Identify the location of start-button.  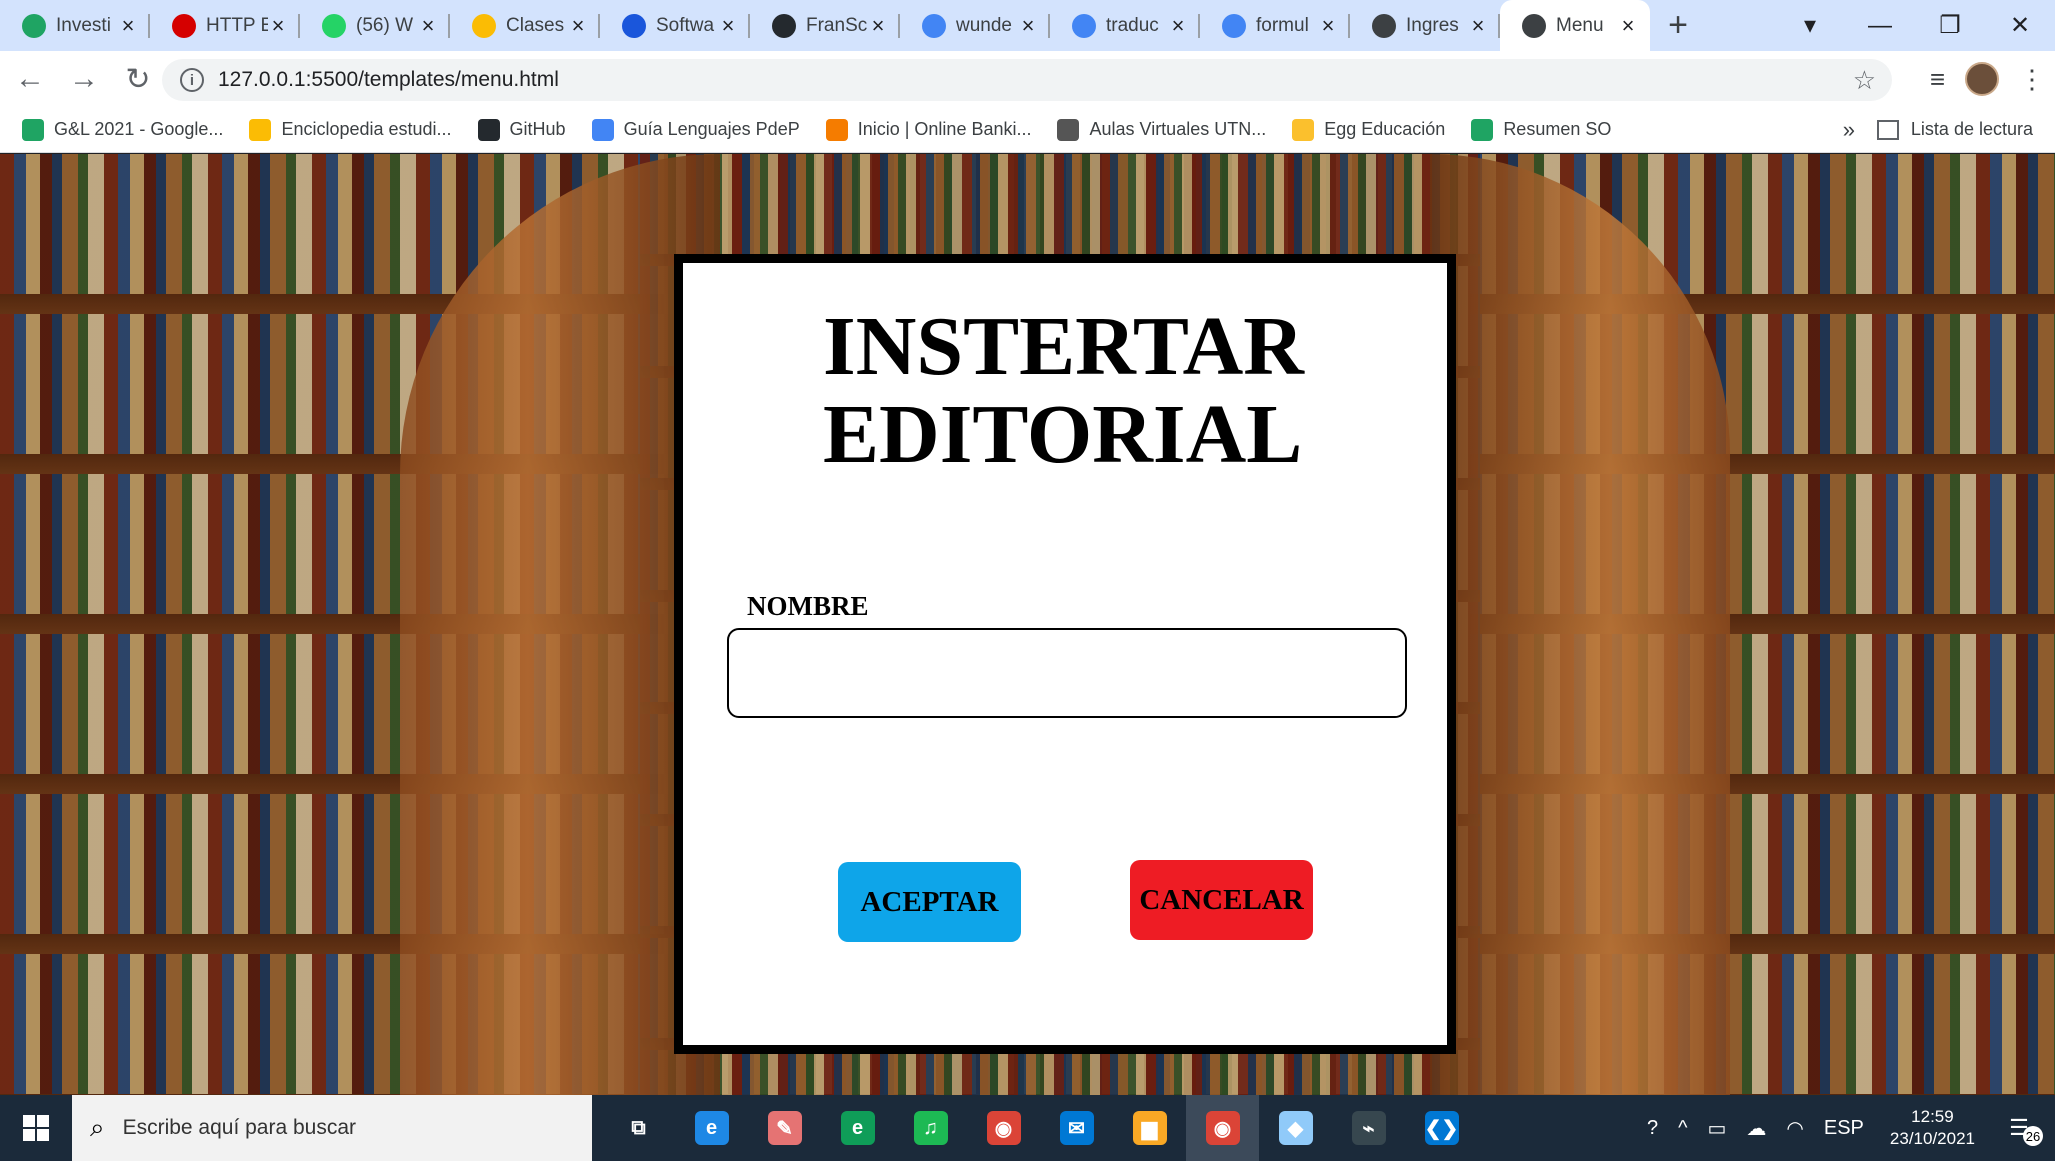
(36, 1128).